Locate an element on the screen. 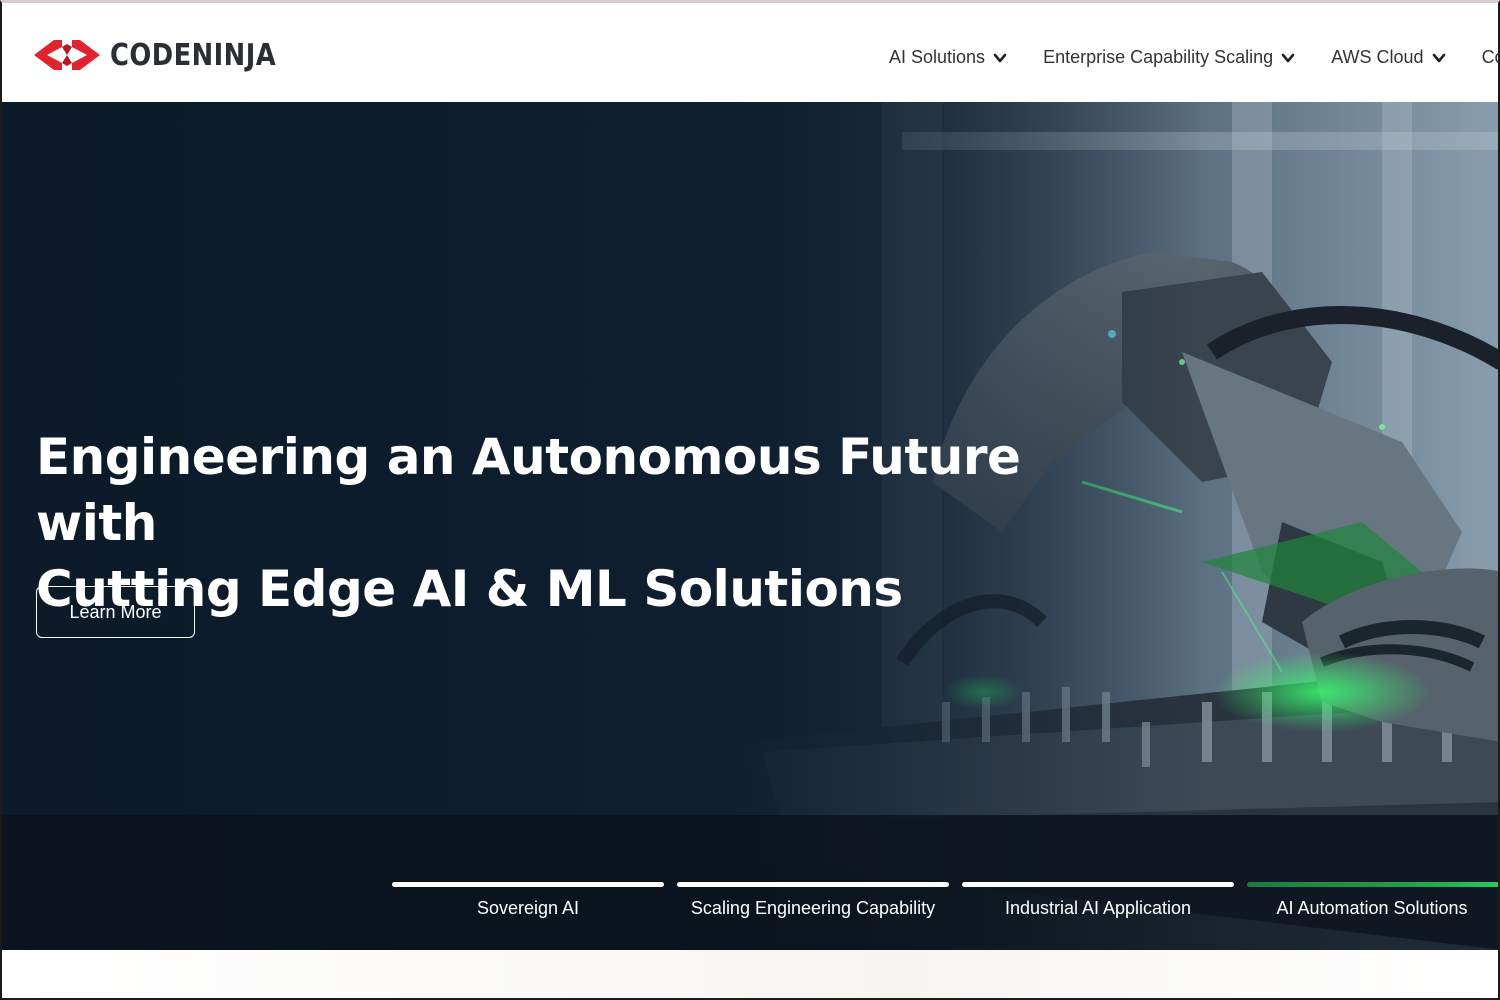  tab-sovereign-ai: Sovereign AI is located at coordinates (528, 912).